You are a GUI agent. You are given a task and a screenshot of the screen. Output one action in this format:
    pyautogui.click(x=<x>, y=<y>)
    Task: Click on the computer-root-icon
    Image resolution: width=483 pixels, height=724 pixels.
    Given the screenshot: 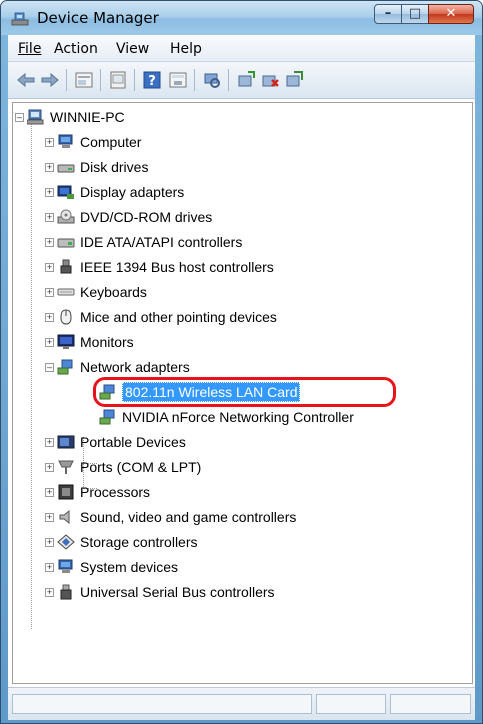 What is the action you would take?
    pyautogui.click(x=35, y=117)
    